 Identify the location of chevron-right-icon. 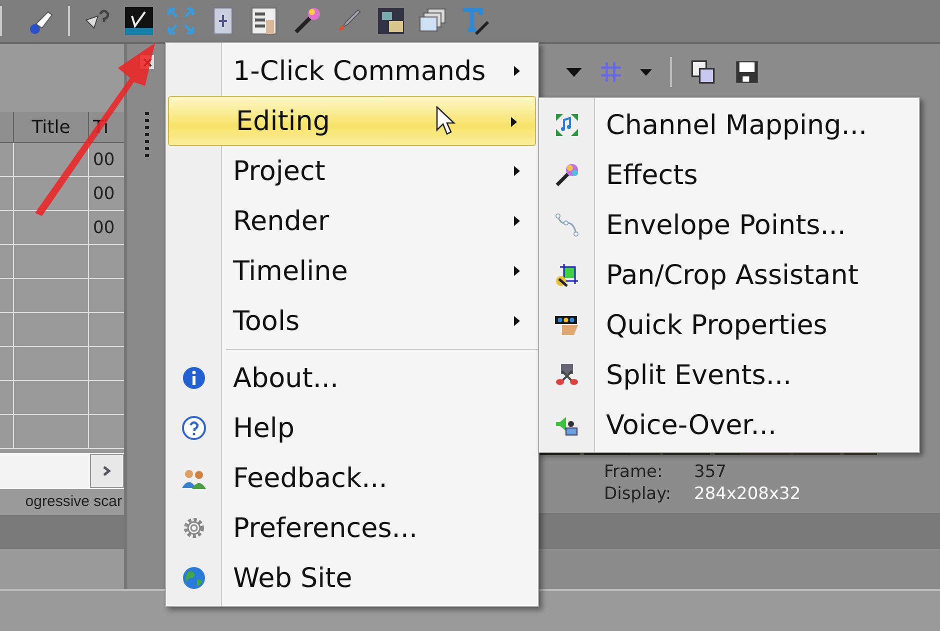
(107, 471).